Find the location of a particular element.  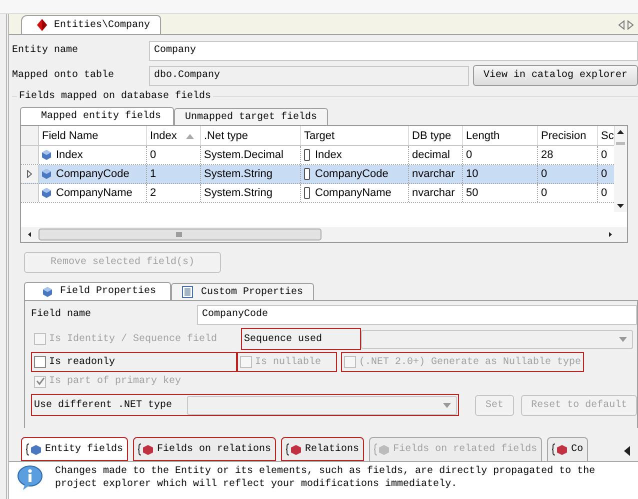

checkbox: Is readonly is located at coordinates (134, 362).